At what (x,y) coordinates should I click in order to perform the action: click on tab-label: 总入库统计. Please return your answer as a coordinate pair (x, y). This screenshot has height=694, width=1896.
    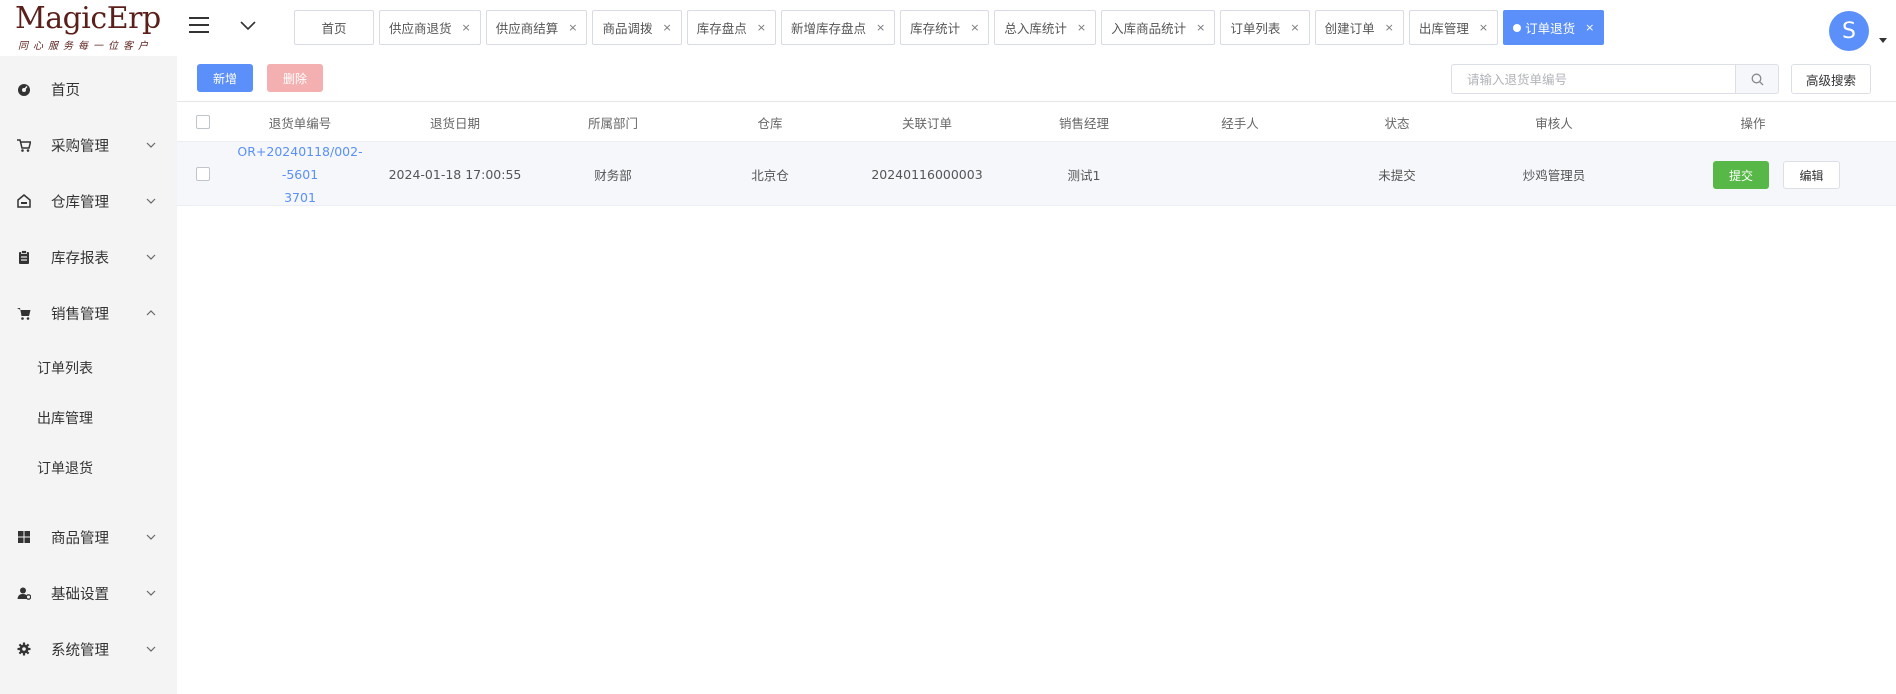
    Looking at the image, I should click on (1035, 28).